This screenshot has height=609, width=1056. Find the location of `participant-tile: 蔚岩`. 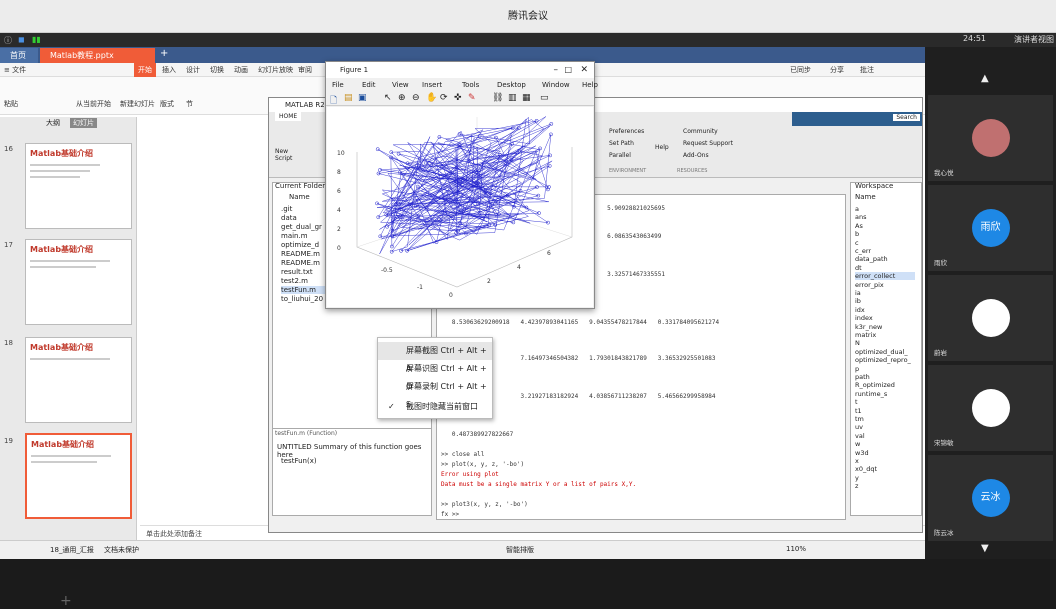

participant-tile: 蔚岩 is located at coordinates (990, 318).